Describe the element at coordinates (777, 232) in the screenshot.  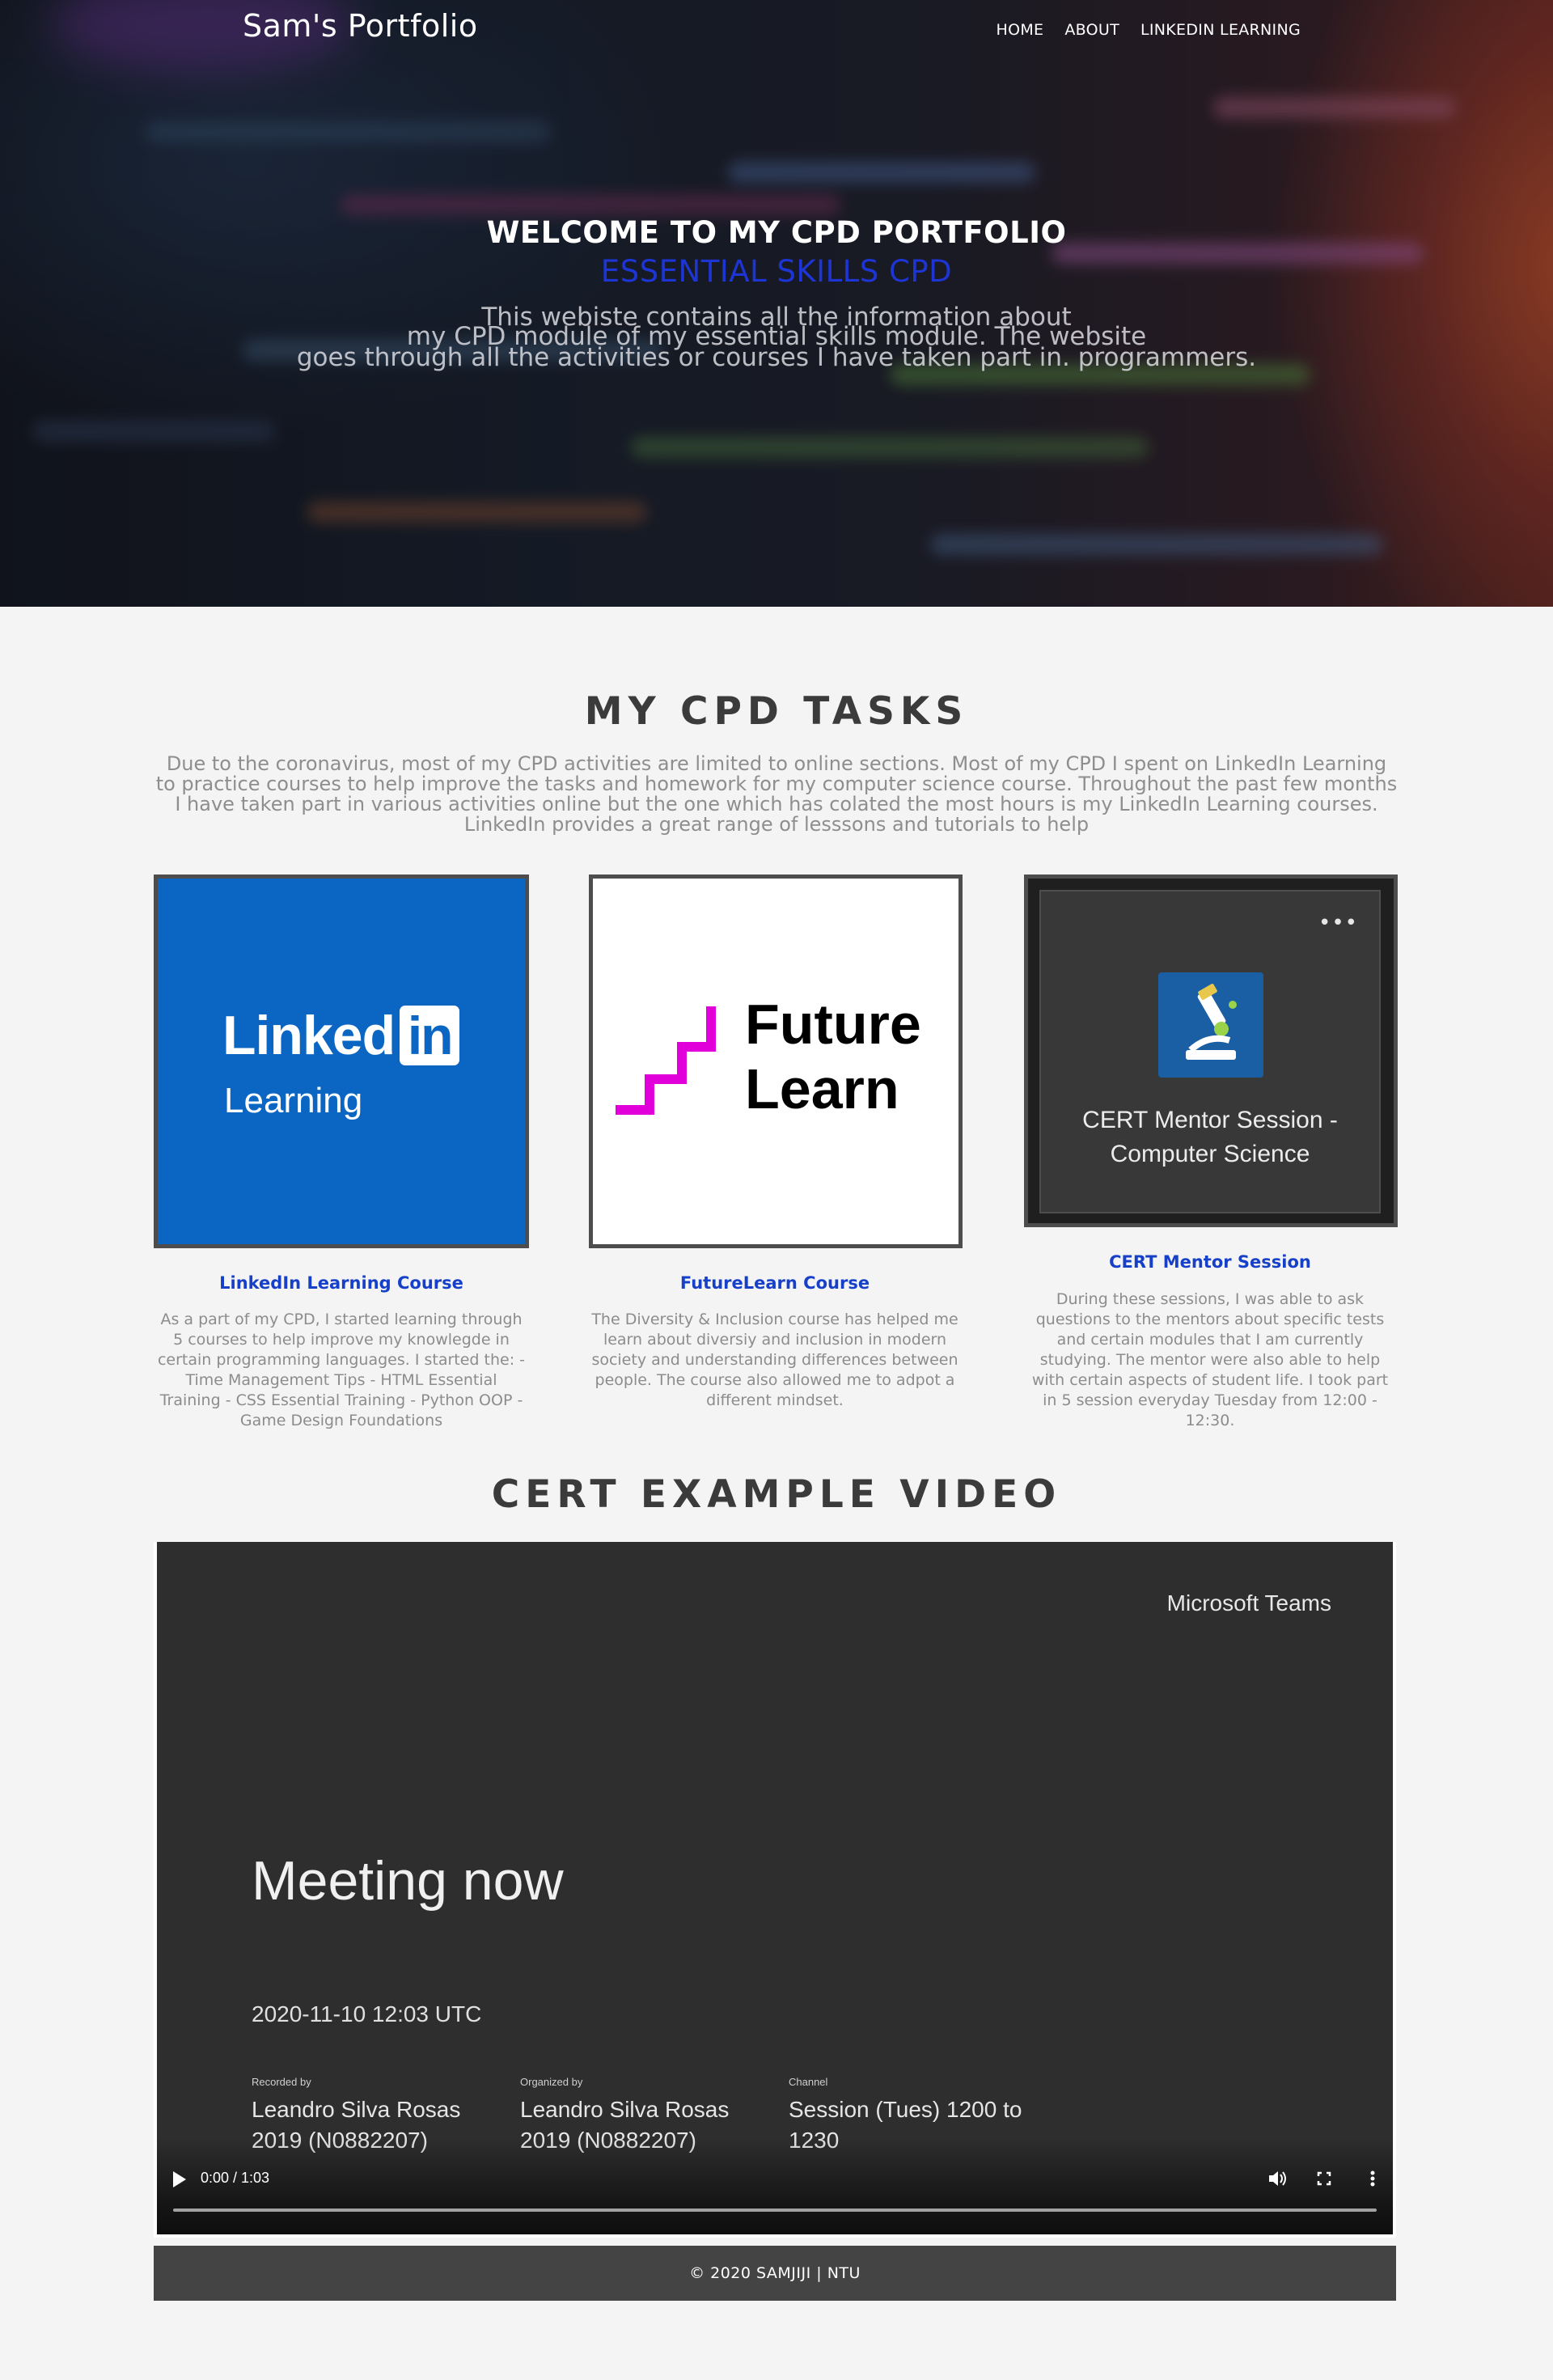
I see `hero-title: WELCOME TO MY CPD PORTFOLIO` at that location.